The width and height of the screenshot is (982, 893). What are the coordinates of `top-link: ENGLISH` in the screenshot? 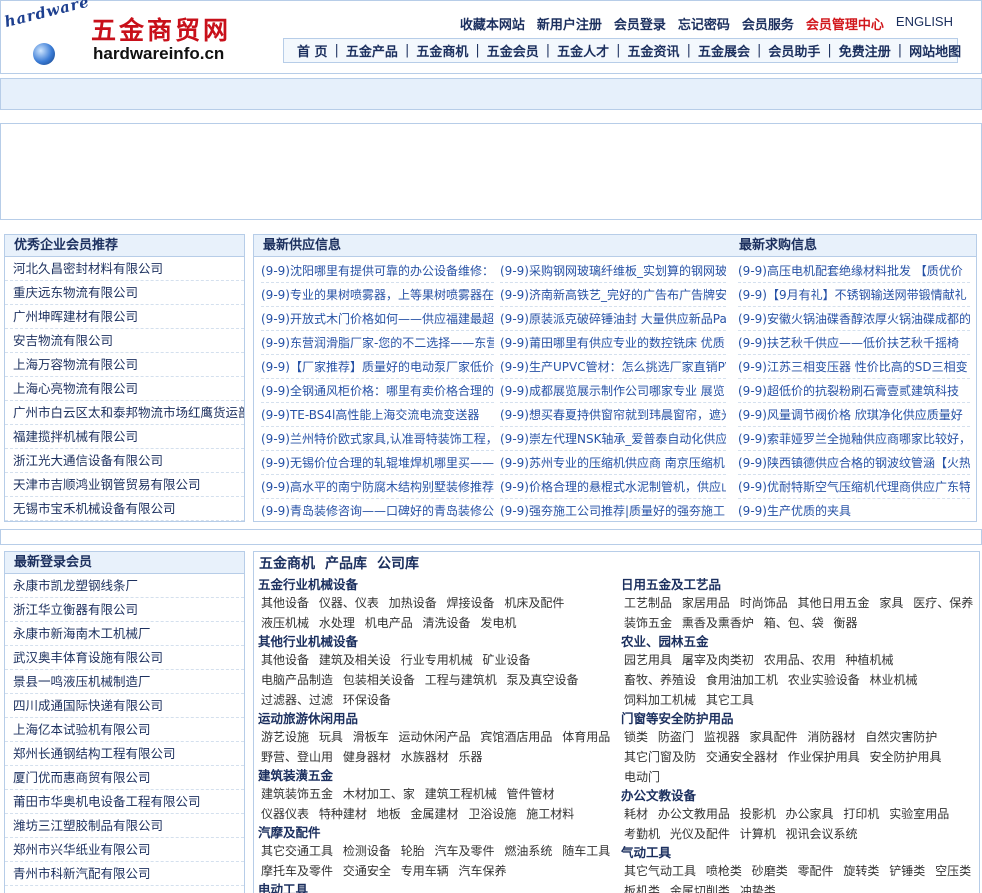 It's located at (924, 23).